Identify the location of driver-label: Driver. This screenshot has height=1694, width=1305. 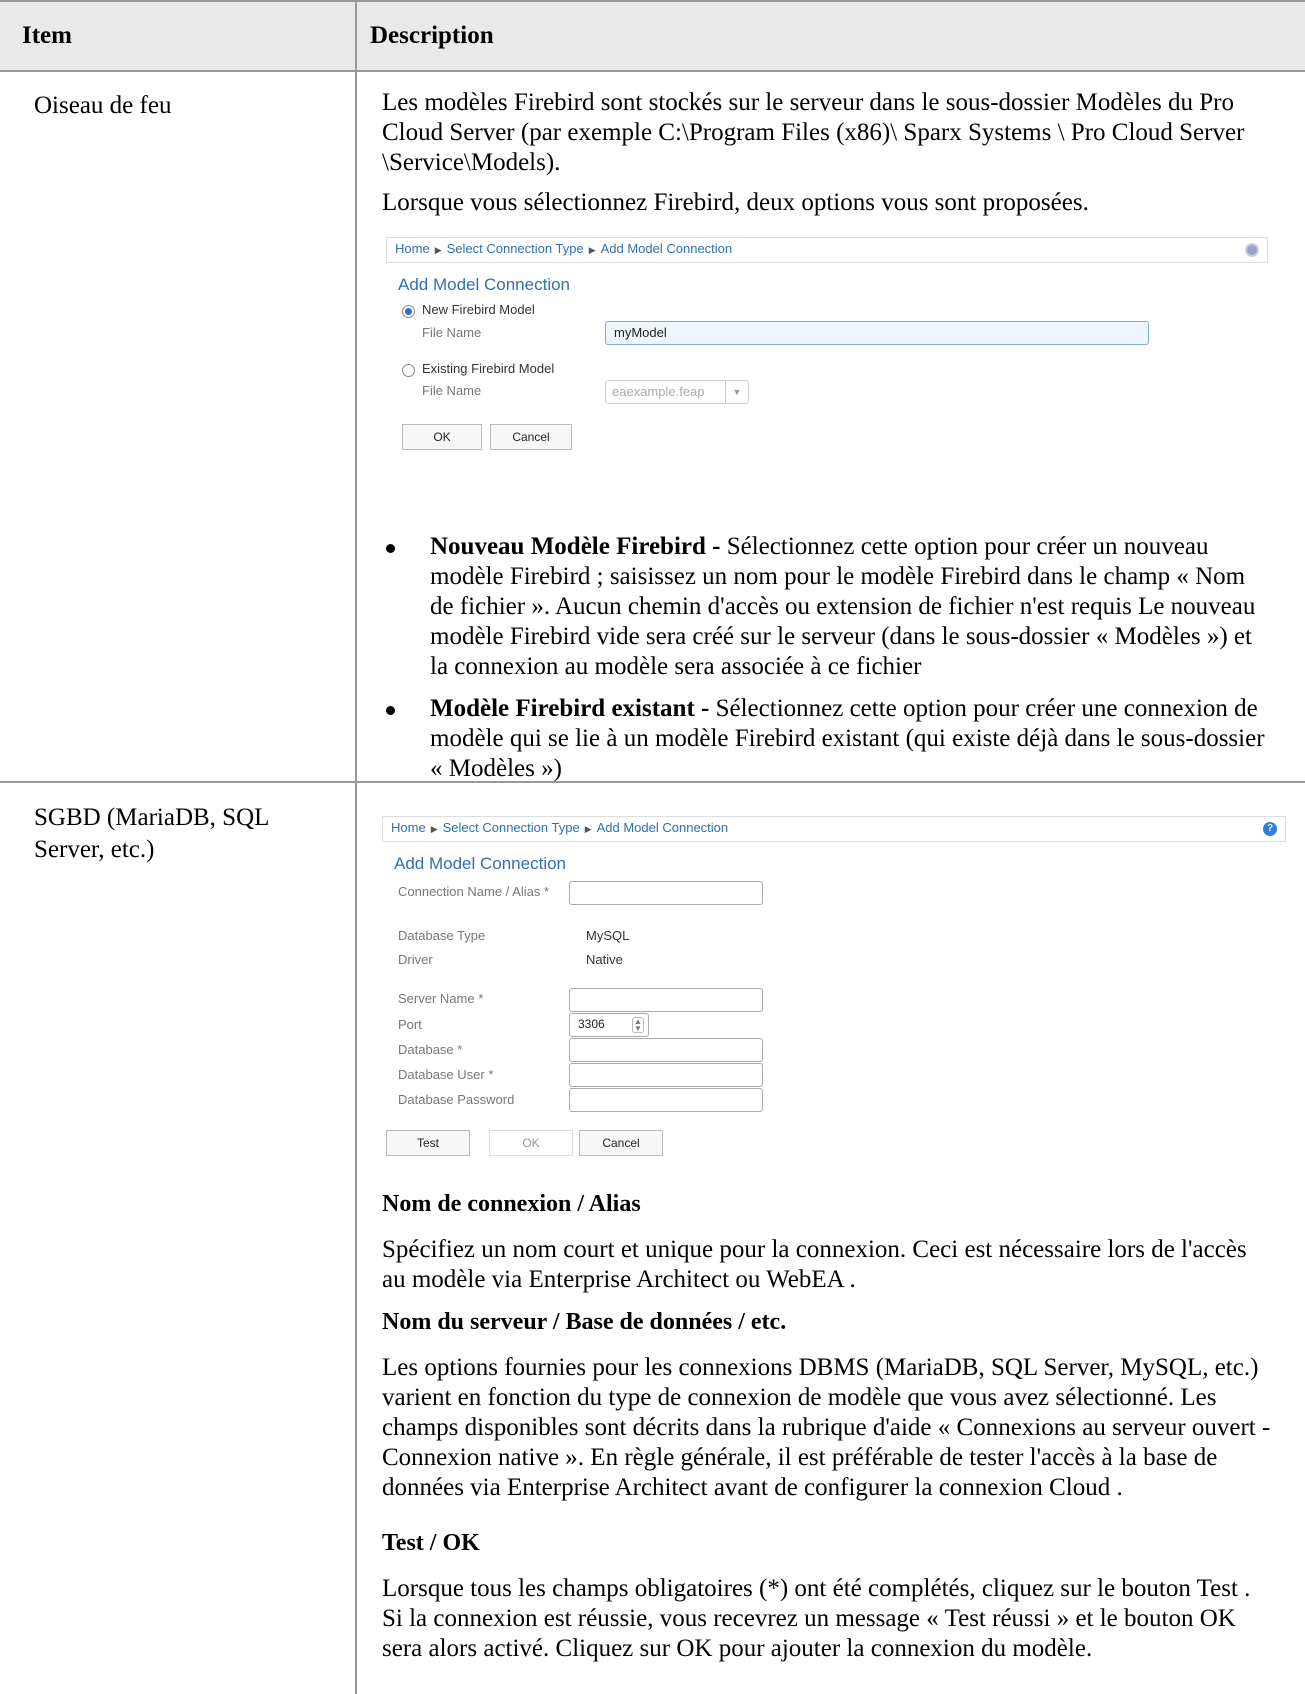
(415, 959).